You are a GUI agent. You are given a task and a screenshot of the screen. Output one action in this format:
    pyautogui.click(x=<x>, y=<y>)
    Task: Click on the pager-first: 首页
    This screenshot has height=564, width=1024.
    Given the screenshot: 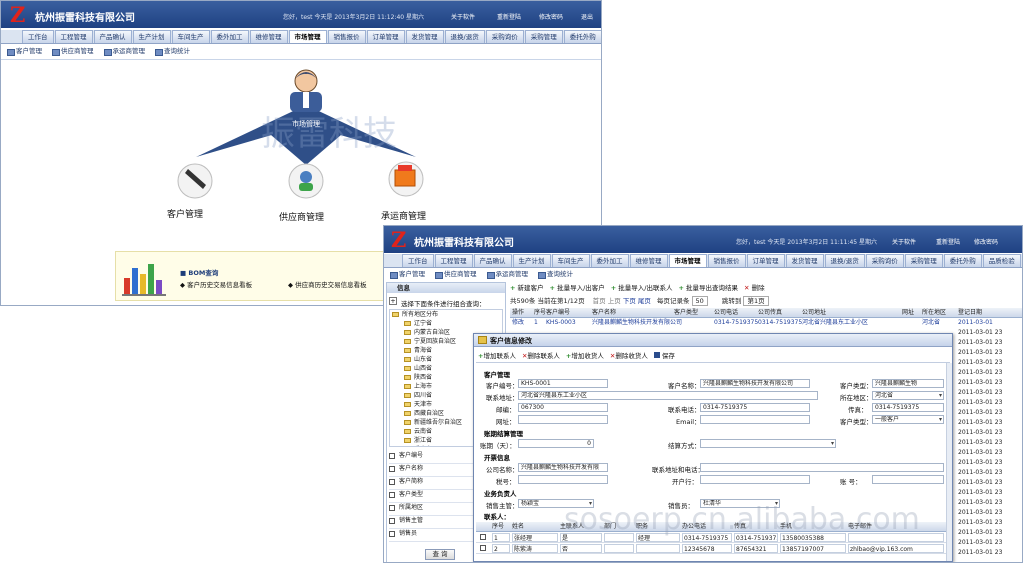 What is the action you would take?
    pyautogui.click(x=599, y=301)
    